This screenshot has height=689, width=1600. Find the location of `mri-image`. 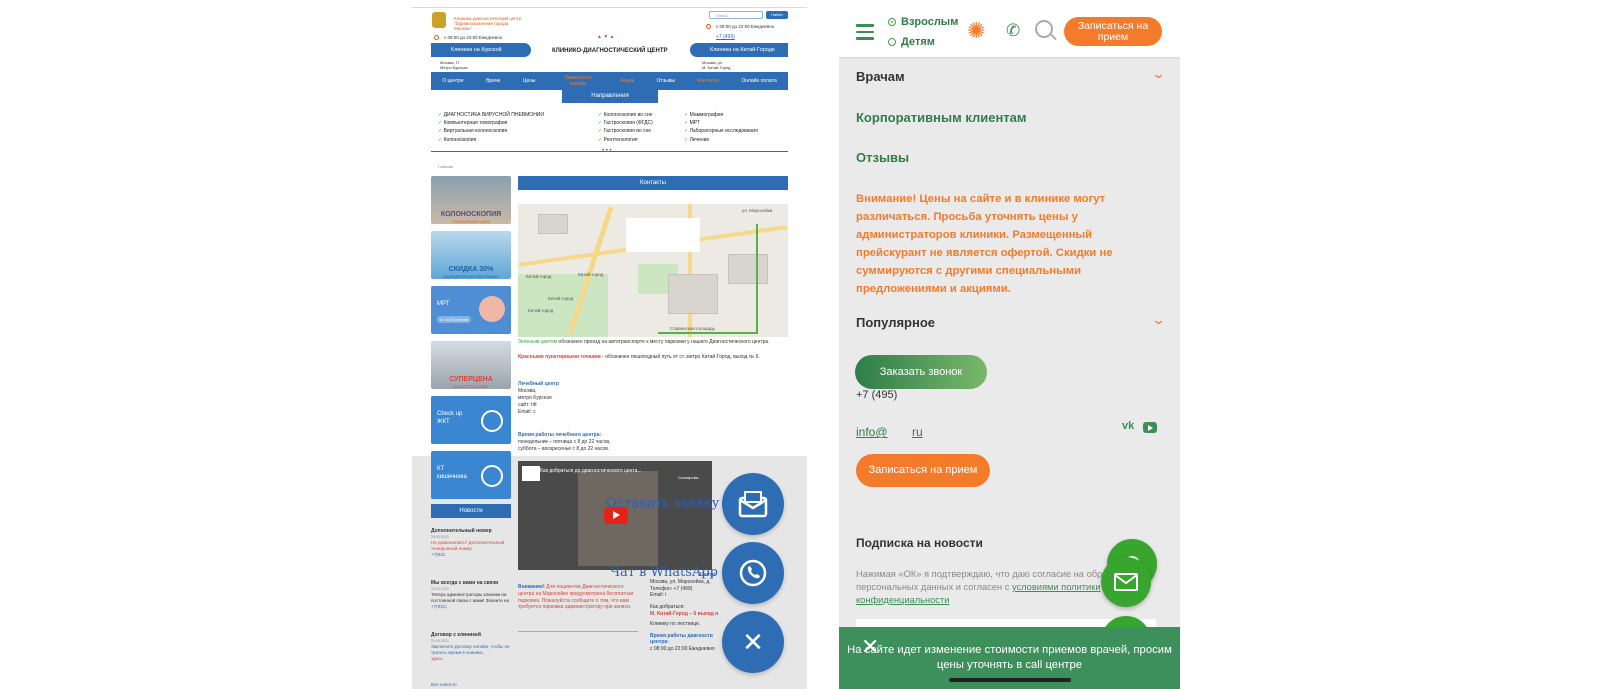

mri-image is located at coordinates (492, 309).